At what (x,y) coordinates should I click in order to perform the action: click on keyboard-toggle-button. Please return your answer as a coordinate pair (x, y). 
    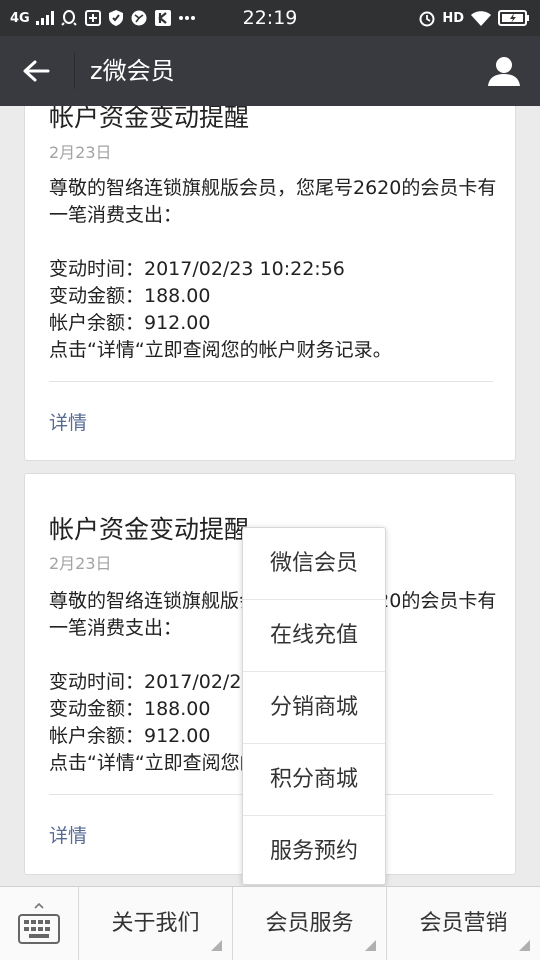
    Looking at the image, I should click on (39, 923).